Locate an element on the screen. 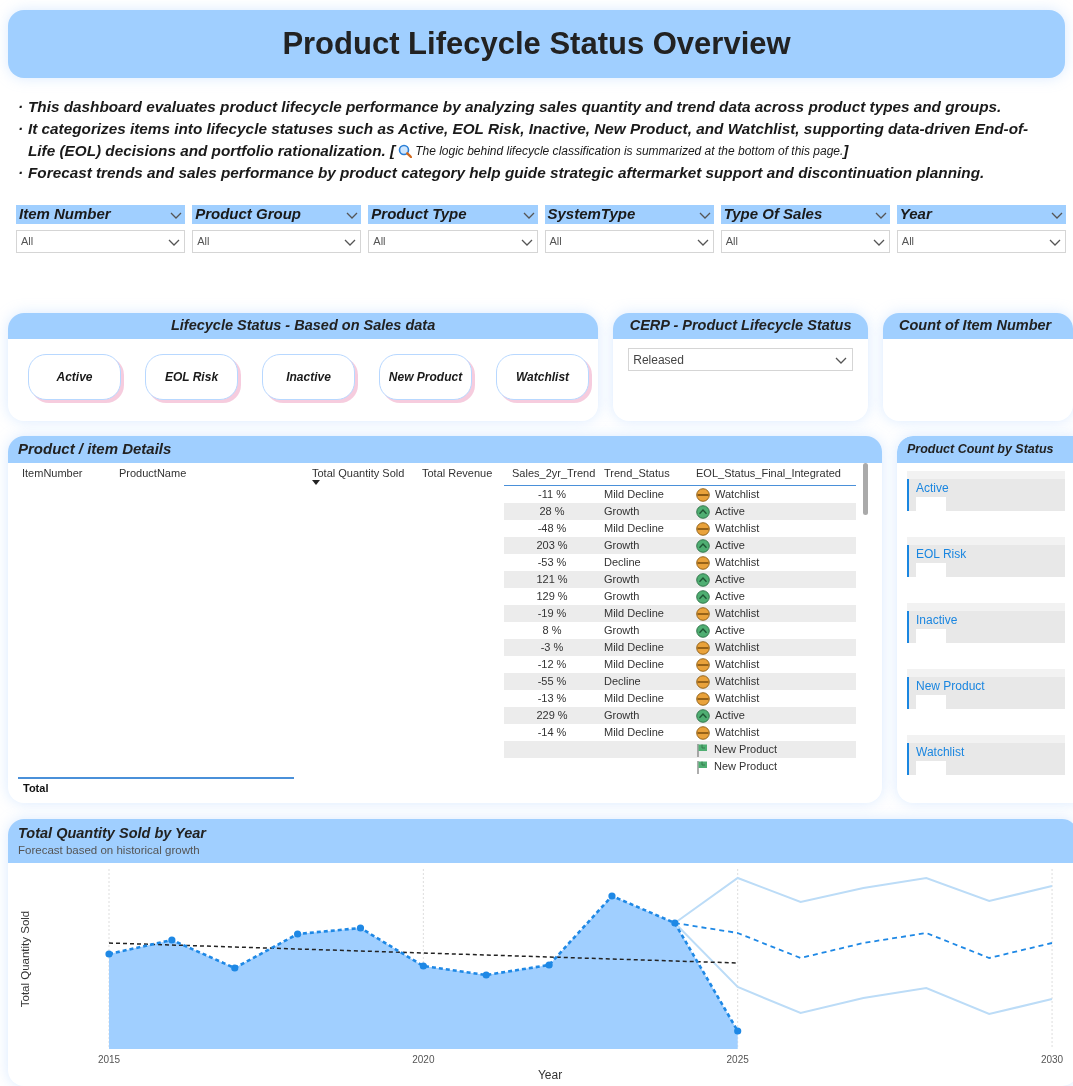  table-cell-text: Decline is located at coordinates (622, 563).